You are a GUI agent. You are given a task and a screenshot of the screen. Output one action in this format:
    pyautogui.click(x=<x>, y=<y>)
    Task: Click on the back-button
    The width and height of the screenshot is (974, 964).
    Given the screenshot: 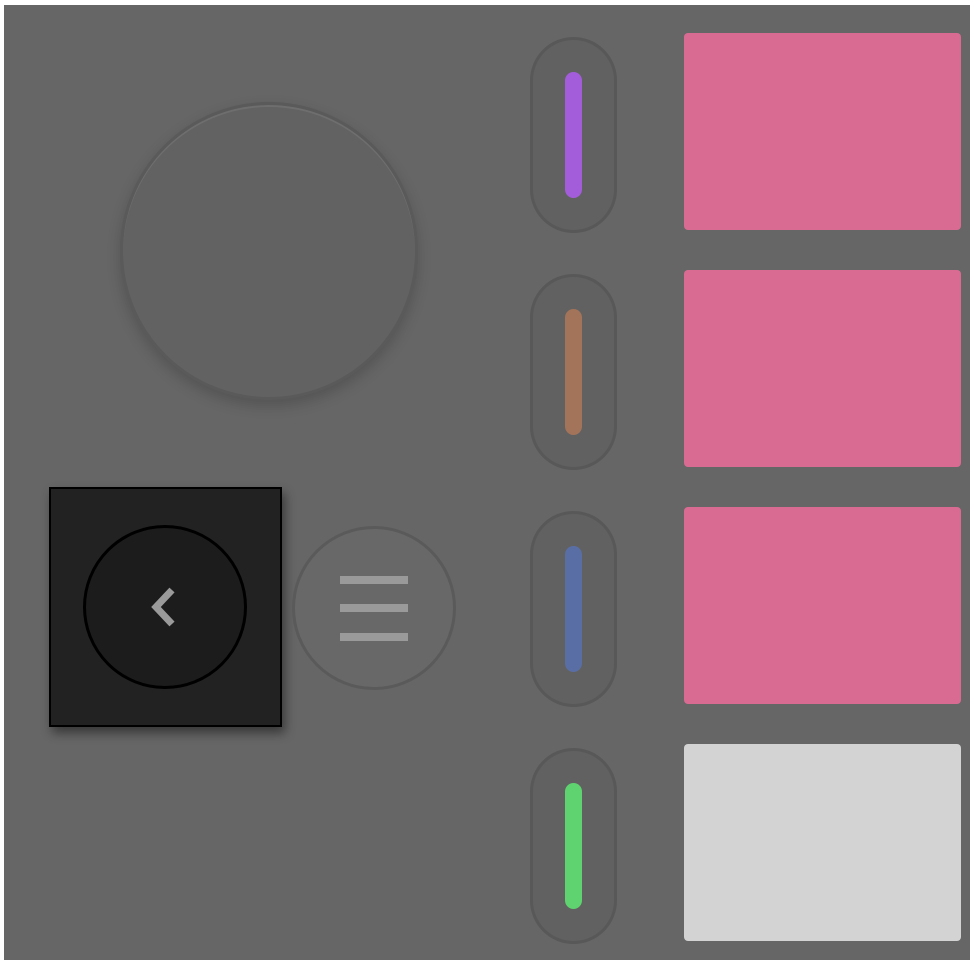 What is the action you would take?
    pyautogui.click(x=165, y=607)
    